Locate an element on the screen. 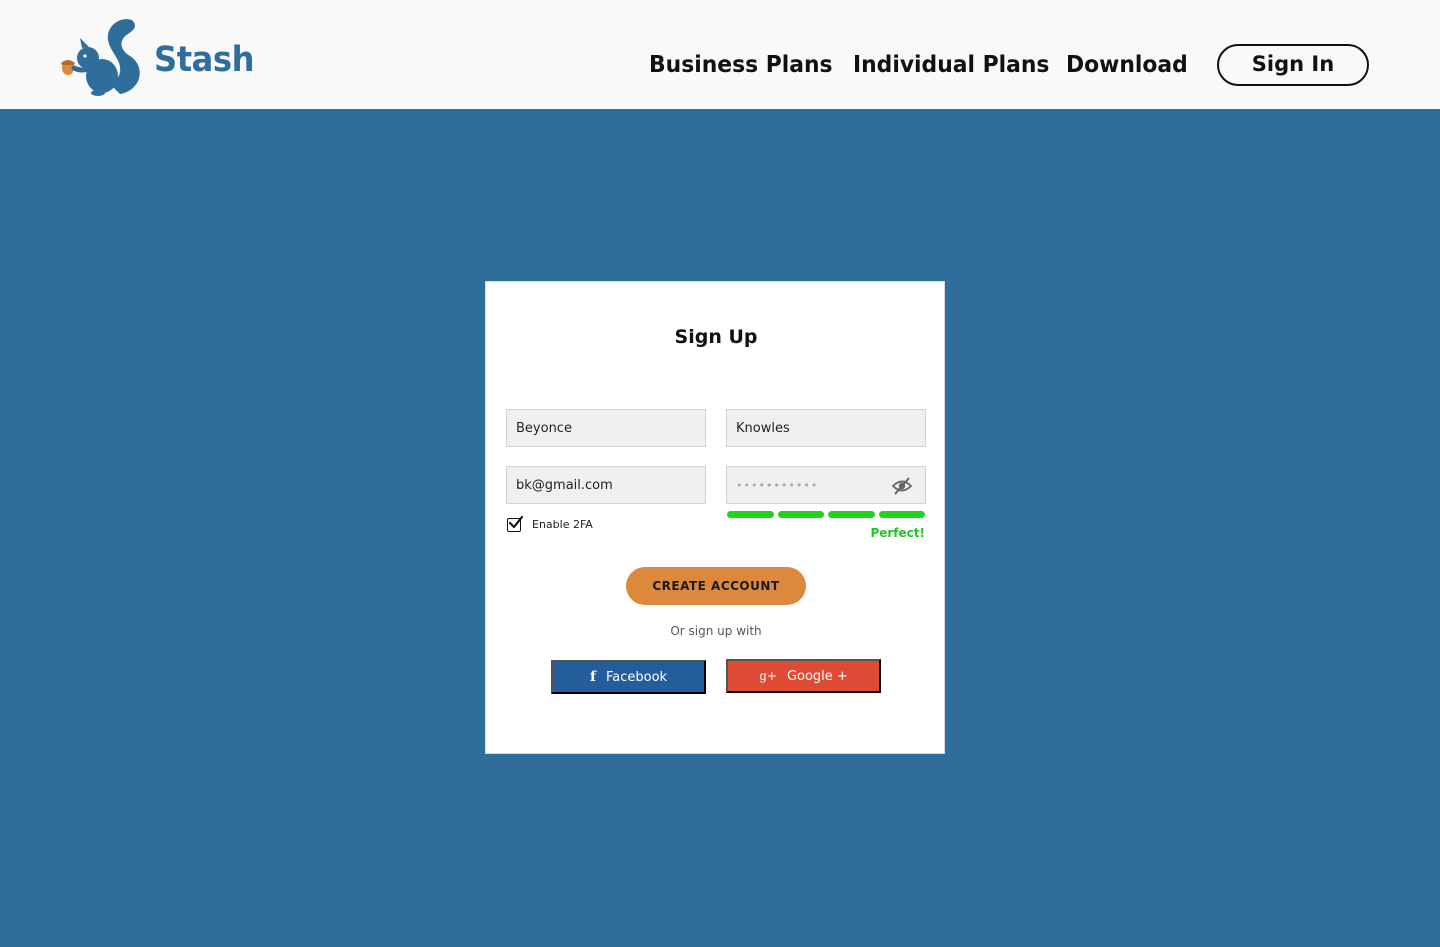 This screenshot has height=947, width=1440. brand-logo: Stash is located at coordinates (156, 58).